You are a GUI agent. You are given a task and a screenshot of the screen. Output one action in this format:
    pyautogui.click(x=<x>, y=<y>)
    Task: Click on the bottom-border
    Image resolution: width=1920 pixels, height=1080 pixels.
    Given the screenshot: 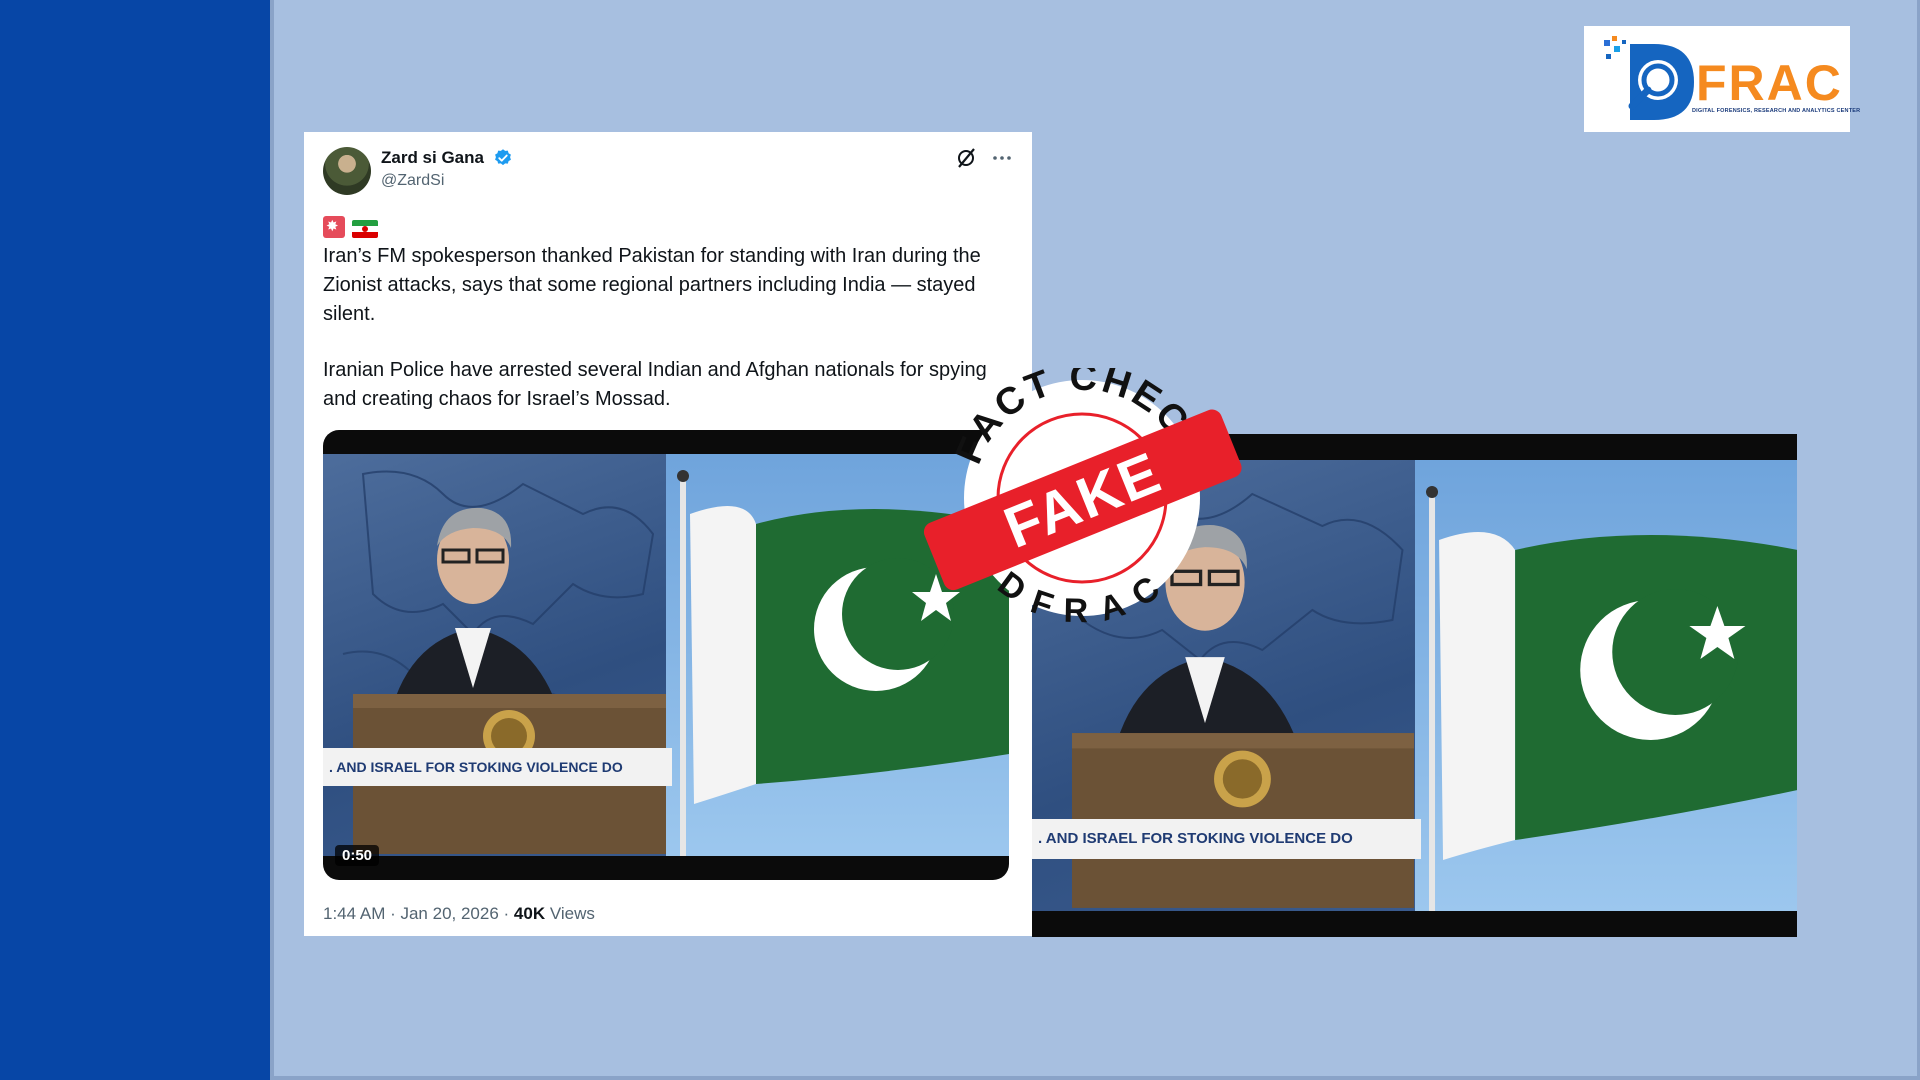 What is the action you would take?
    pyautogui.click(x=1095, y=1078)
    